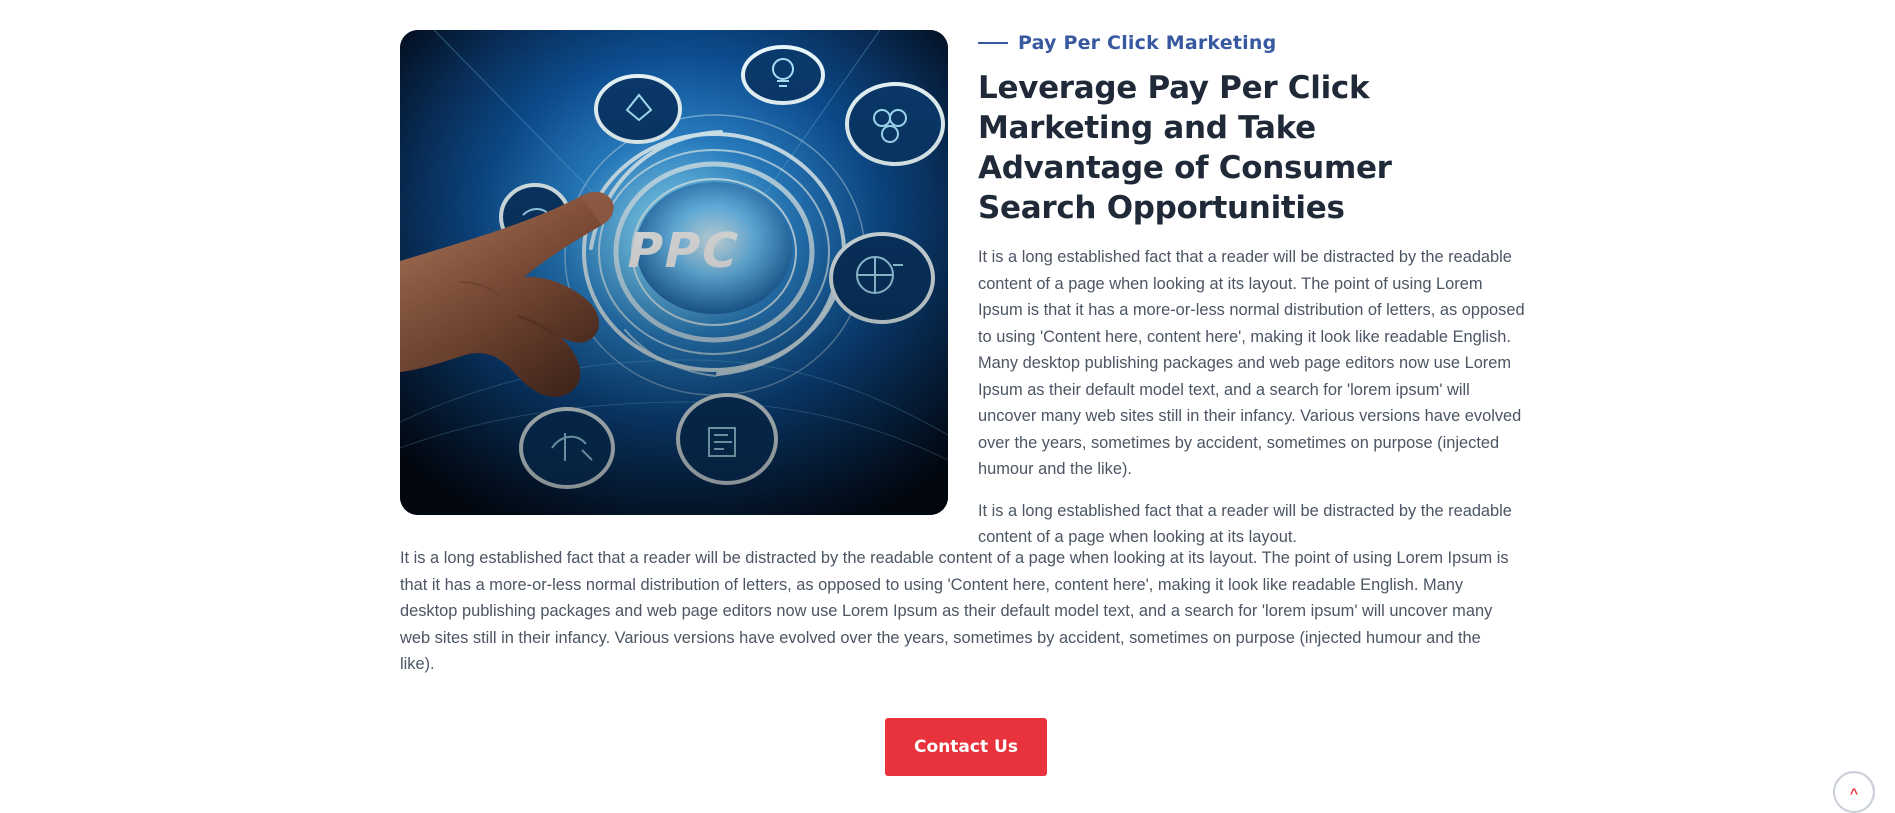  I want to click on contact-us-button: Contact Us, so click(966, 747).